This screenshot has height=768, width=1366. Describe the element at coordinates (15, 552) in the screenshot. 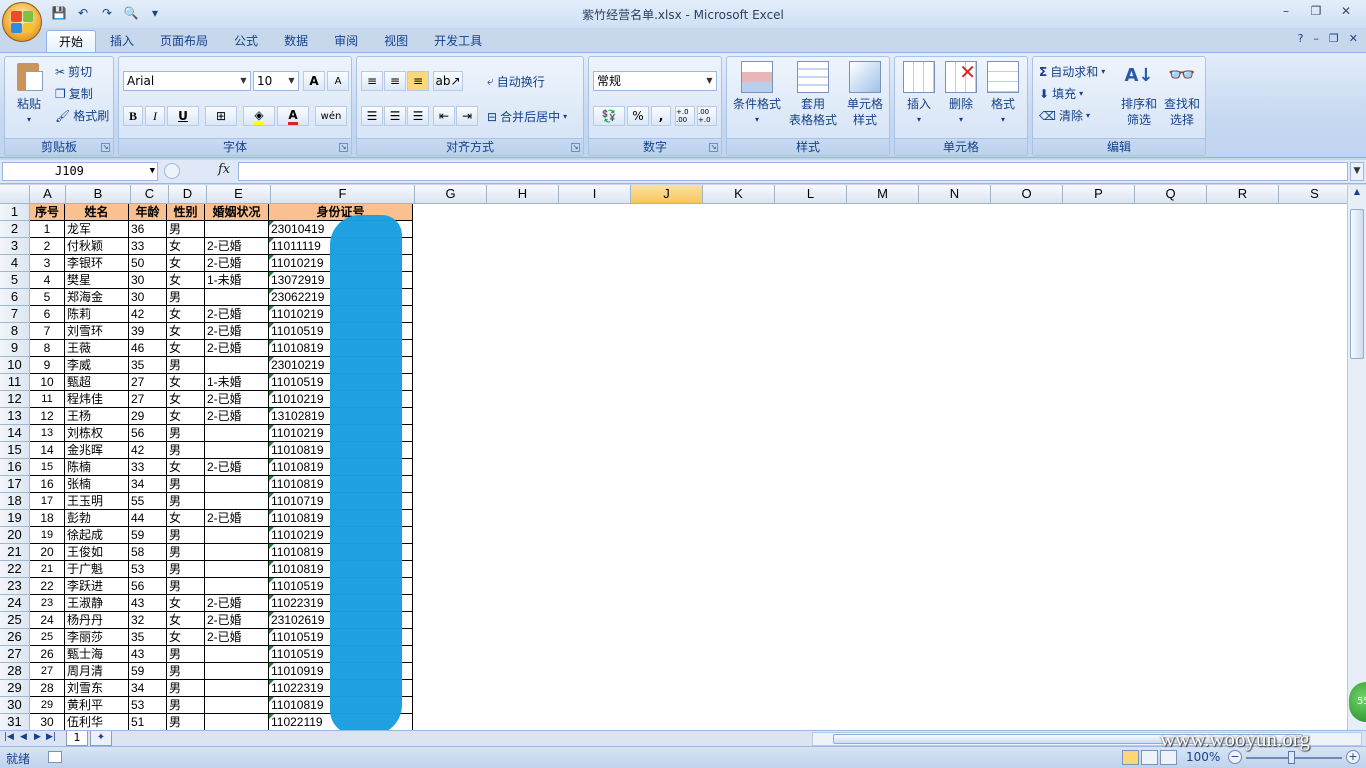

I see `row-header: 21` at that location.